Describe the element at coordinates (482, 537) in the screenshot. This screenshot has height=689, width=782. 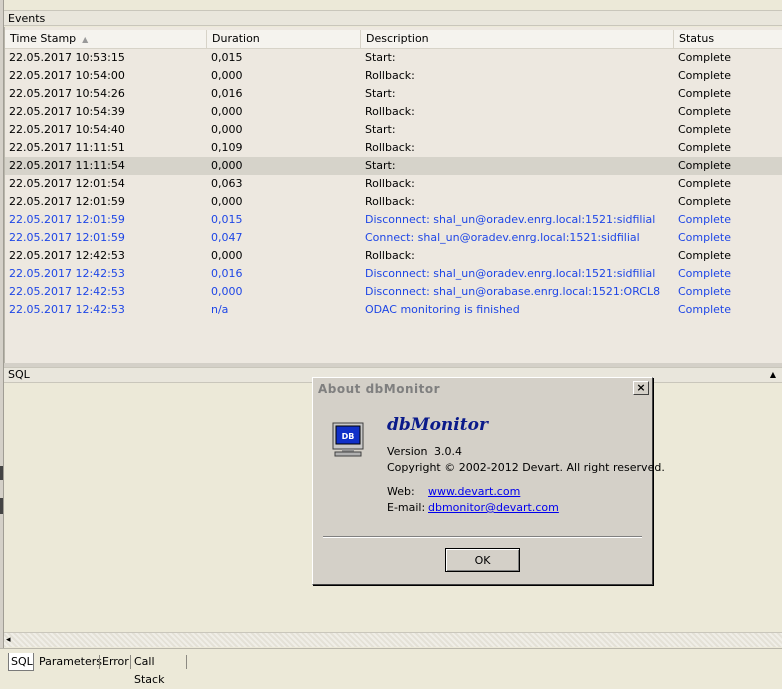
I see `dialog-divider` at that location.